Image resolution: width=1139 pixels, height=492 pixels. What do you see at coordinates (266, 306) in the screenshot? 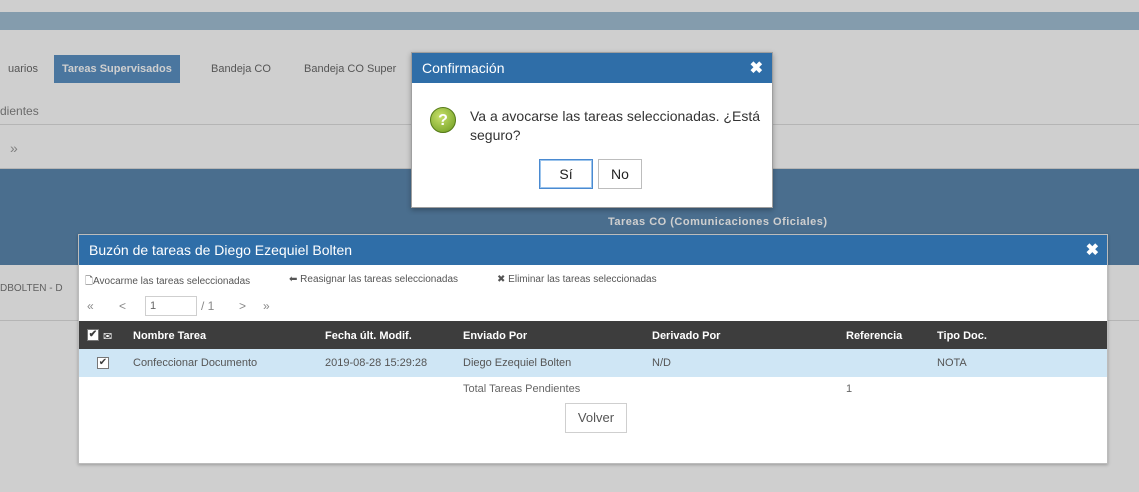
I see `last-page-icon: »` at bounding box center [266, 306].